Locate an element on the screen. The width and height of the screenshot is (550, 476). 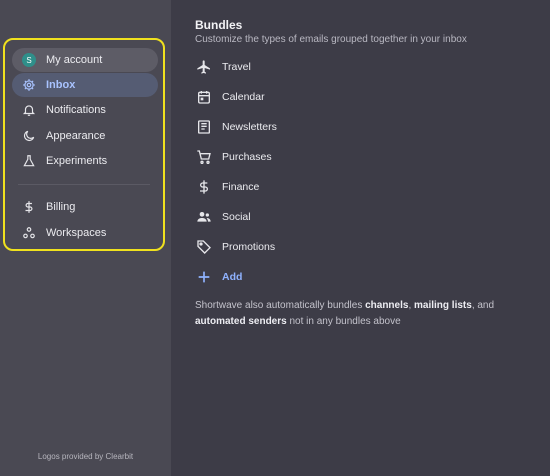
sidebar-item-notifications: Notifications is located at coordinates (85, 110).